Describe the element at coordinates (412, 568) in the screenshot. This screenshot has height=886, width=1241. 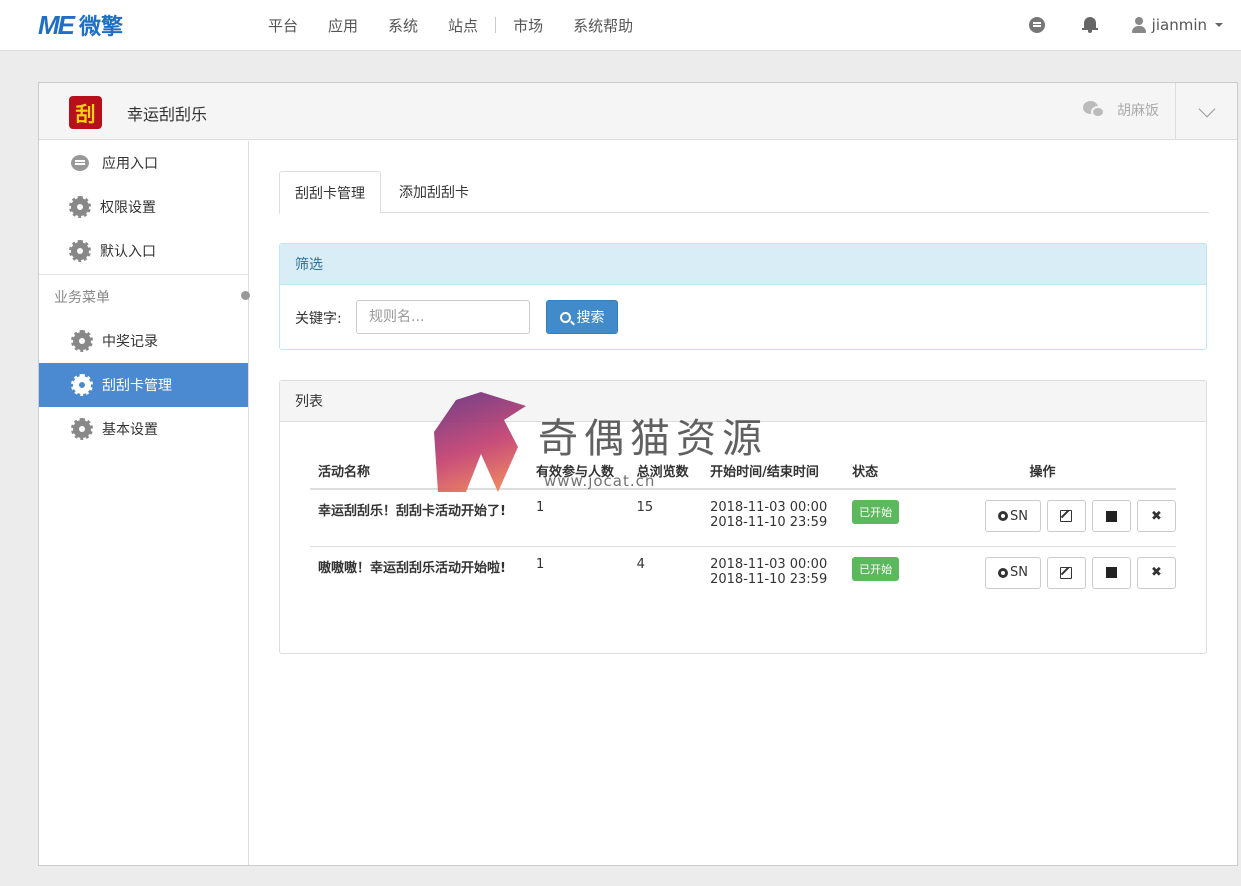
I see `activity-name: 嗷嗷嗷！幸运刮刮乐活动开始啦!` at that location.